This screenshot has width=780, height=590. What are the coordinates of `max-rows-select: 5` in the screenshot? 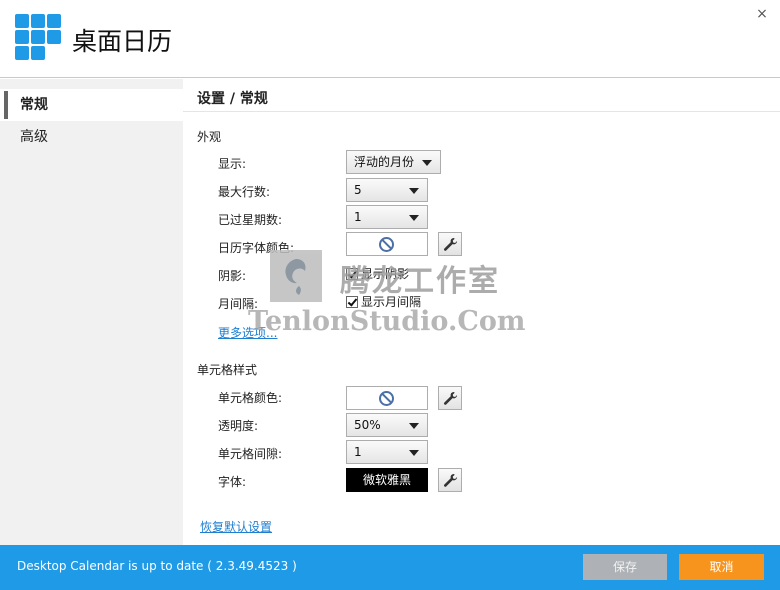 It's located at (387, 190).